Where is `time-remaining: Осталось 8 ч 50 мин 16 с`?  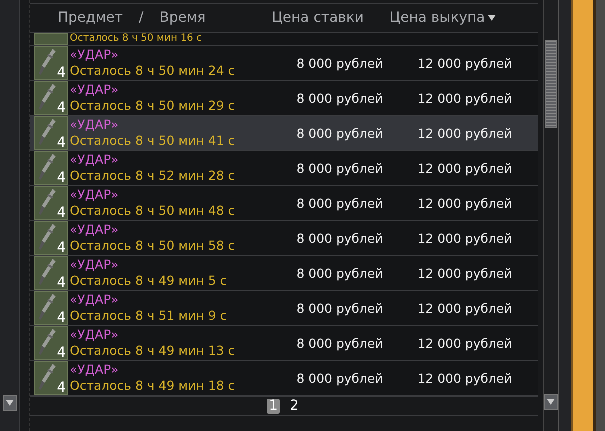
time-remaining: Осталось 8 ч 50 мин 16 с is located at coordinates (137, 39).